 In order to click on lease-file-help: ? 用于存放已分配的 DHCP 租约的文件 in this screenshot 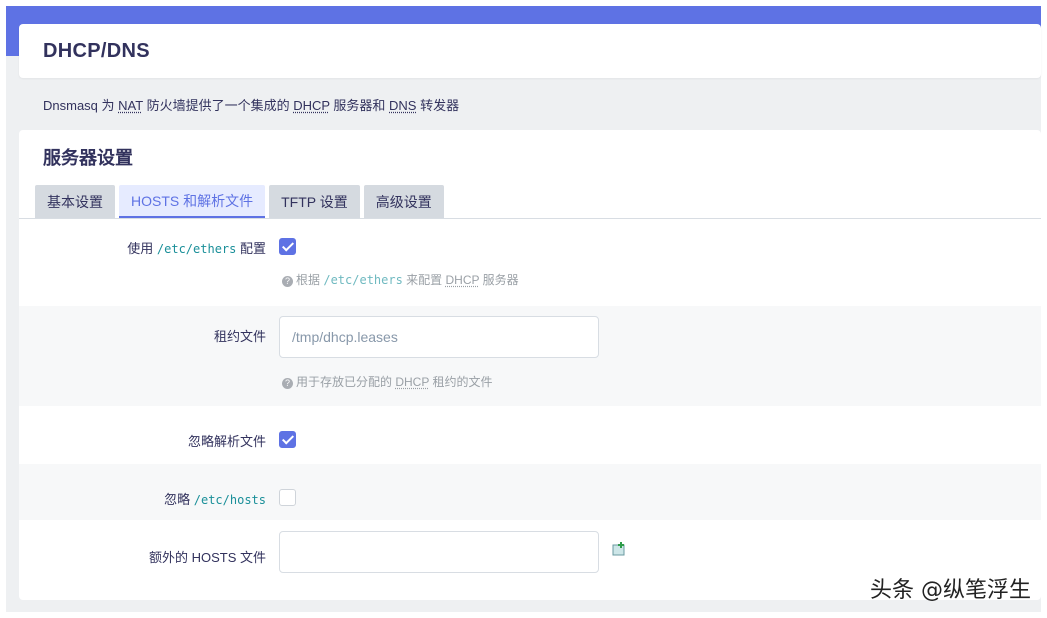, I will do `click(387, 381)`.